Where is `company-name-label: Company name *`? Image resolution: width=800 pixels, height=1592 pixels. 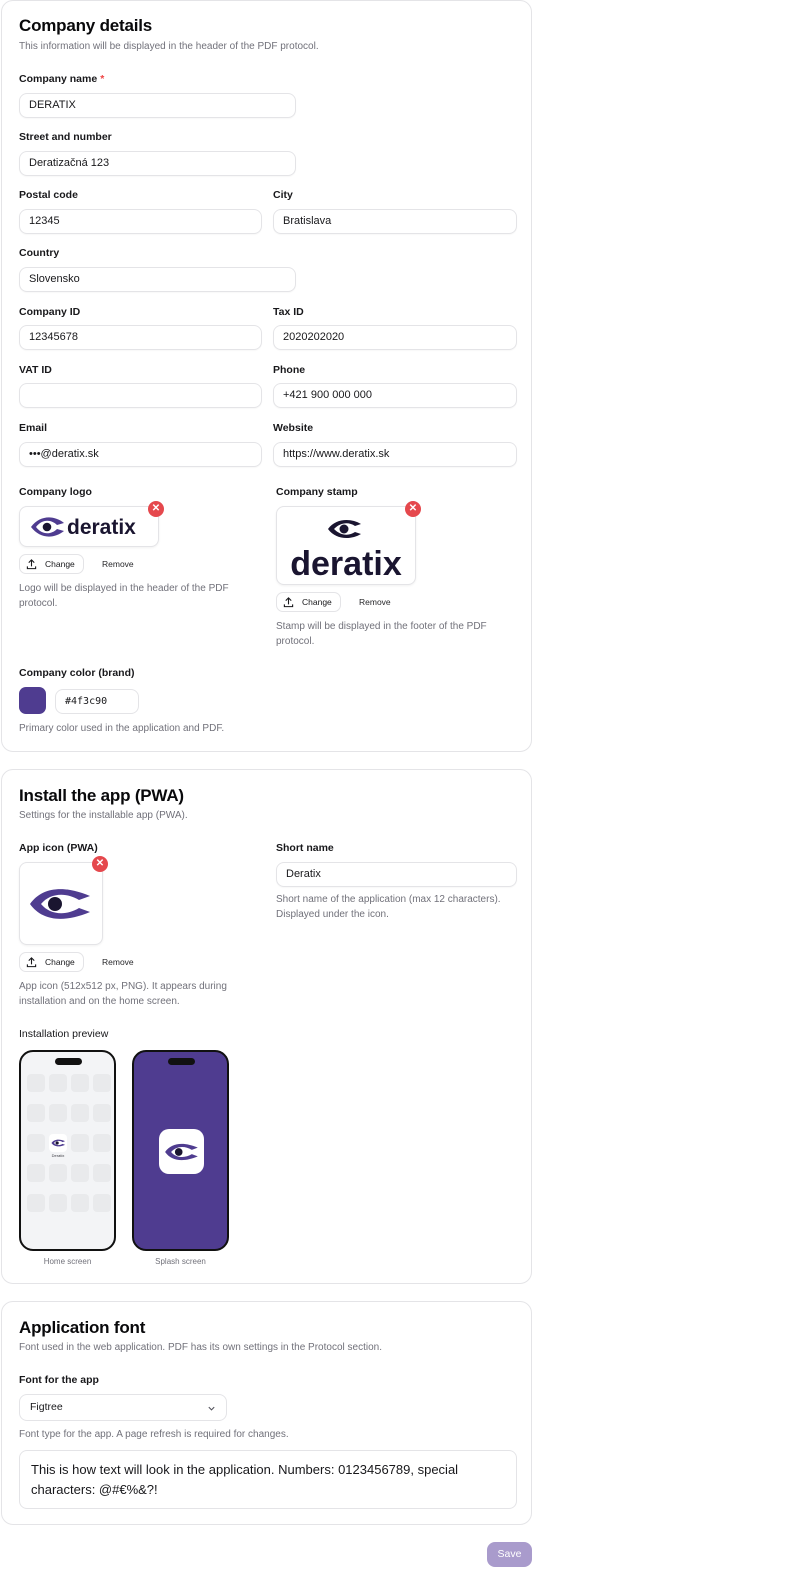
company-name-label: Company name * is located at coordinates (62, 79).